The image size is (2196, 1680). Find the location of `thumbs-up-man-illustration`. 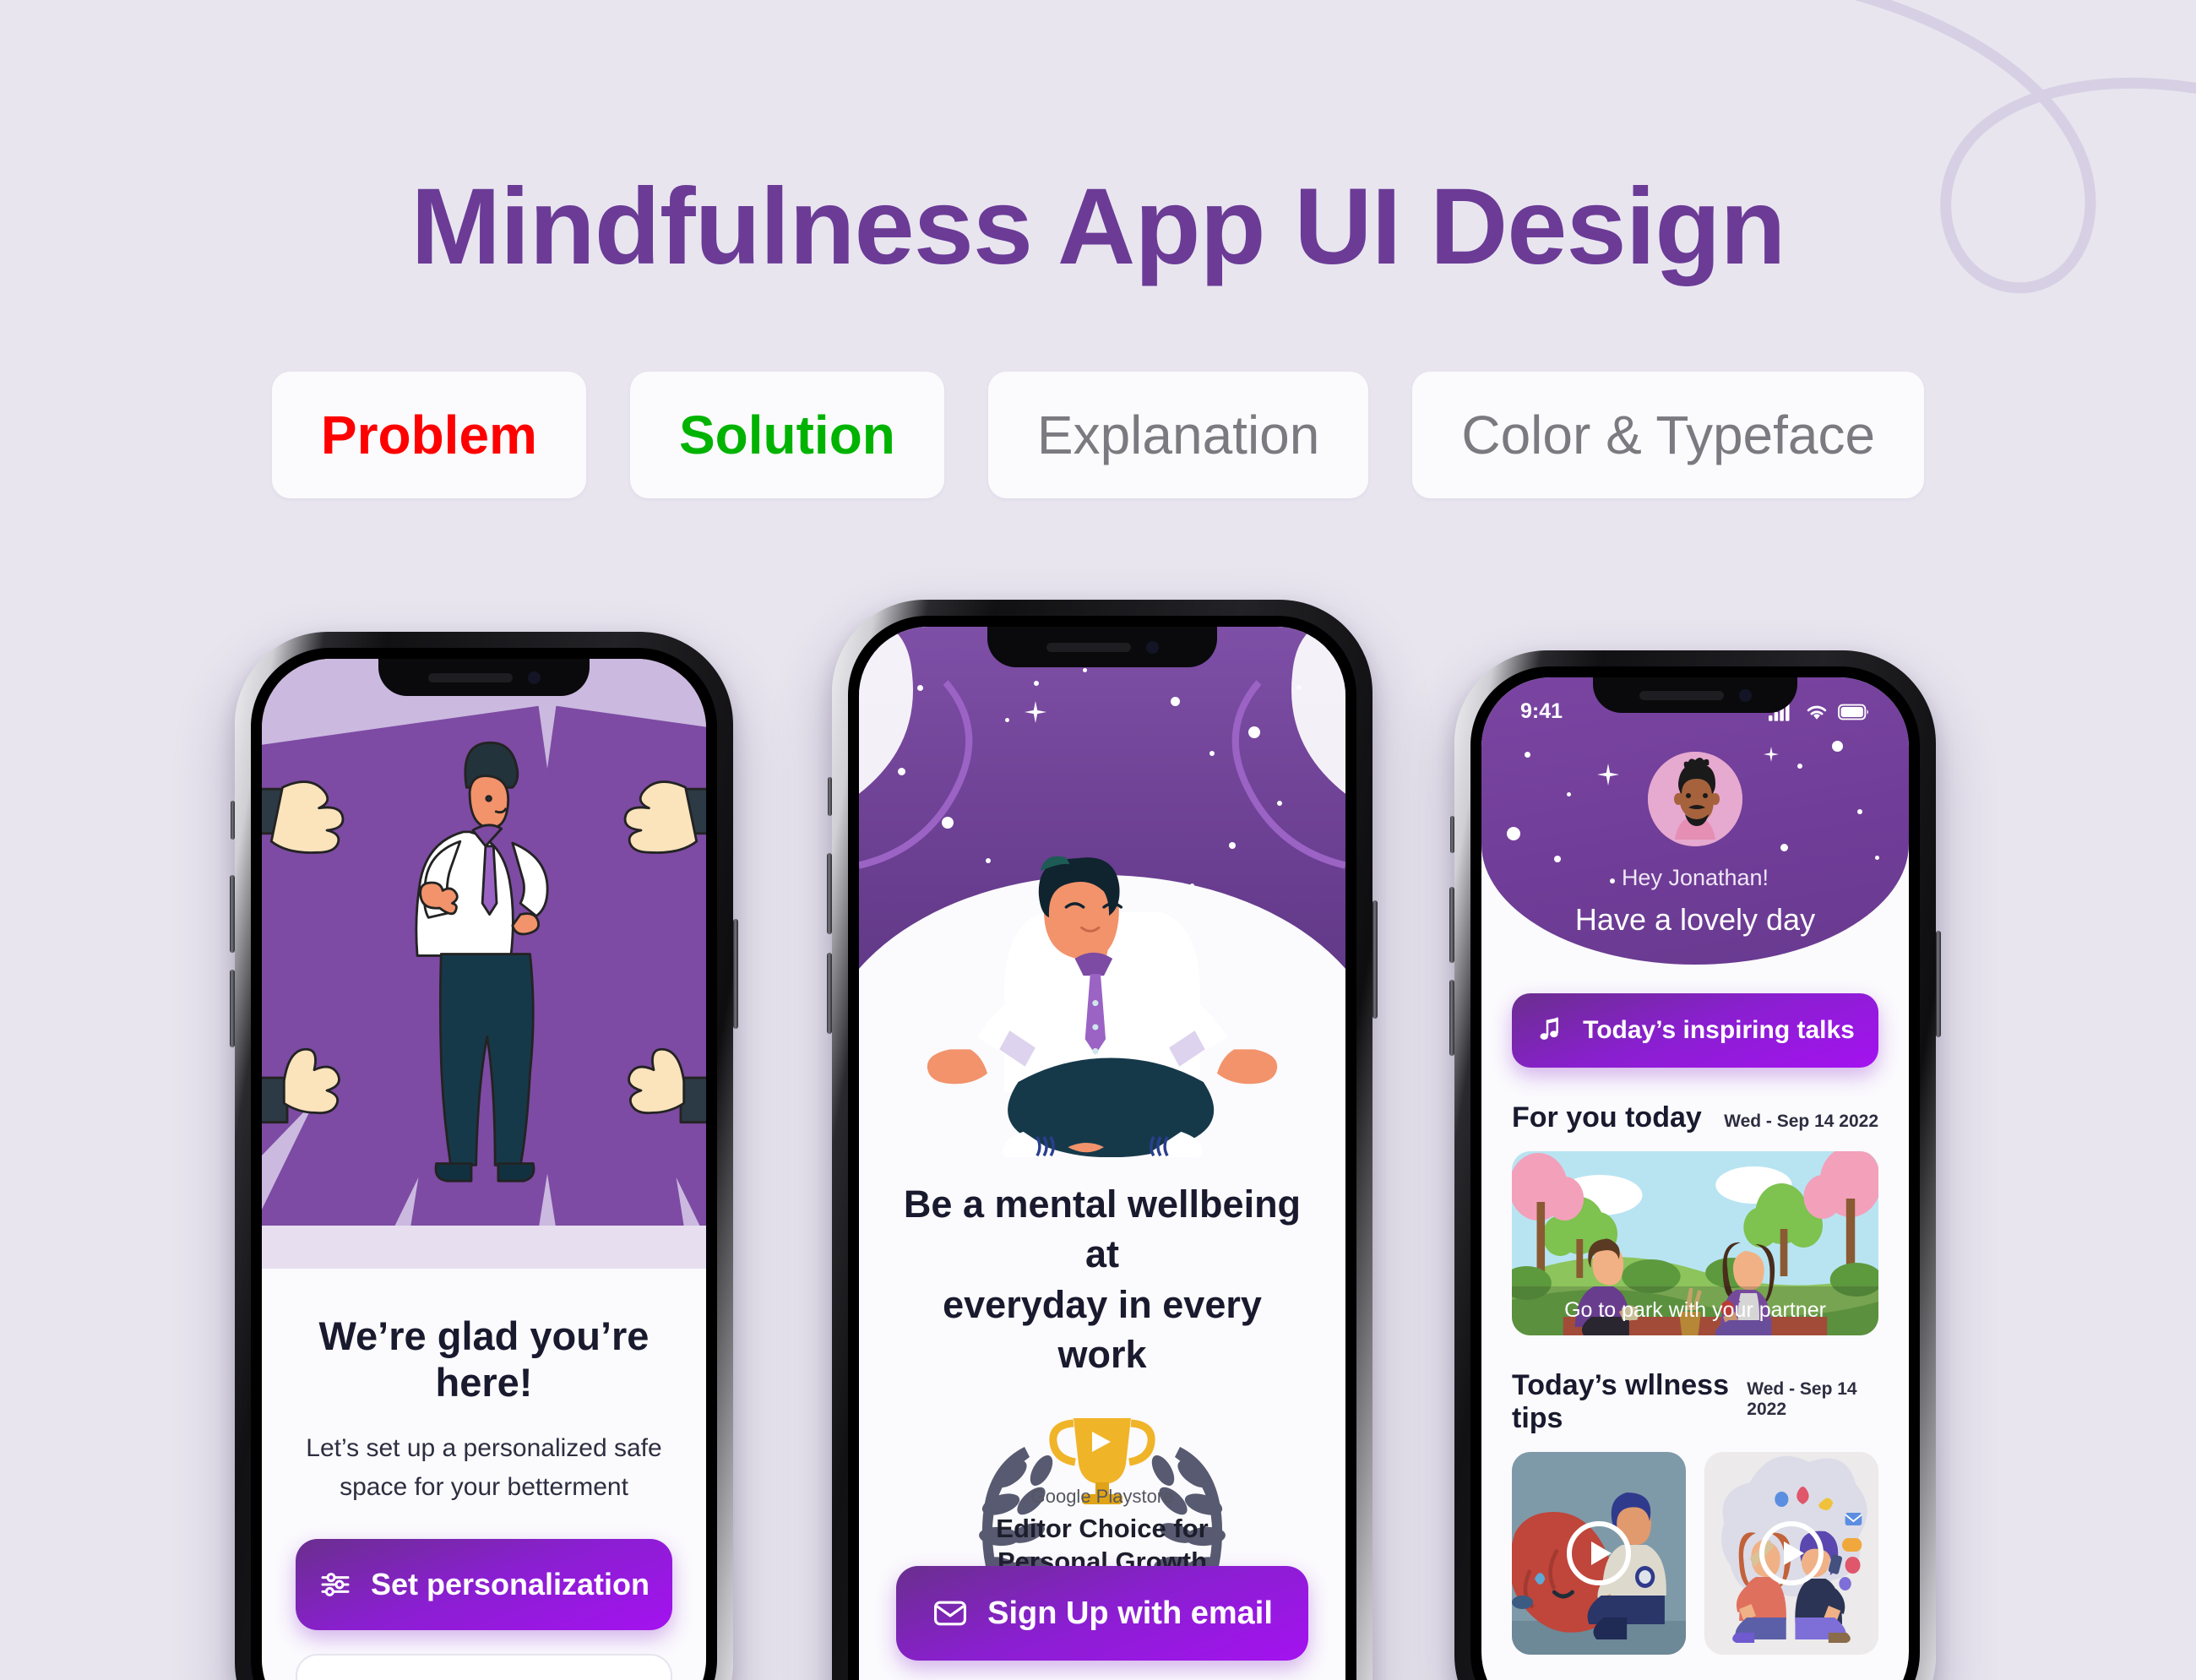

thumbs-up-man-illustration is located at coordinates (484, 962).